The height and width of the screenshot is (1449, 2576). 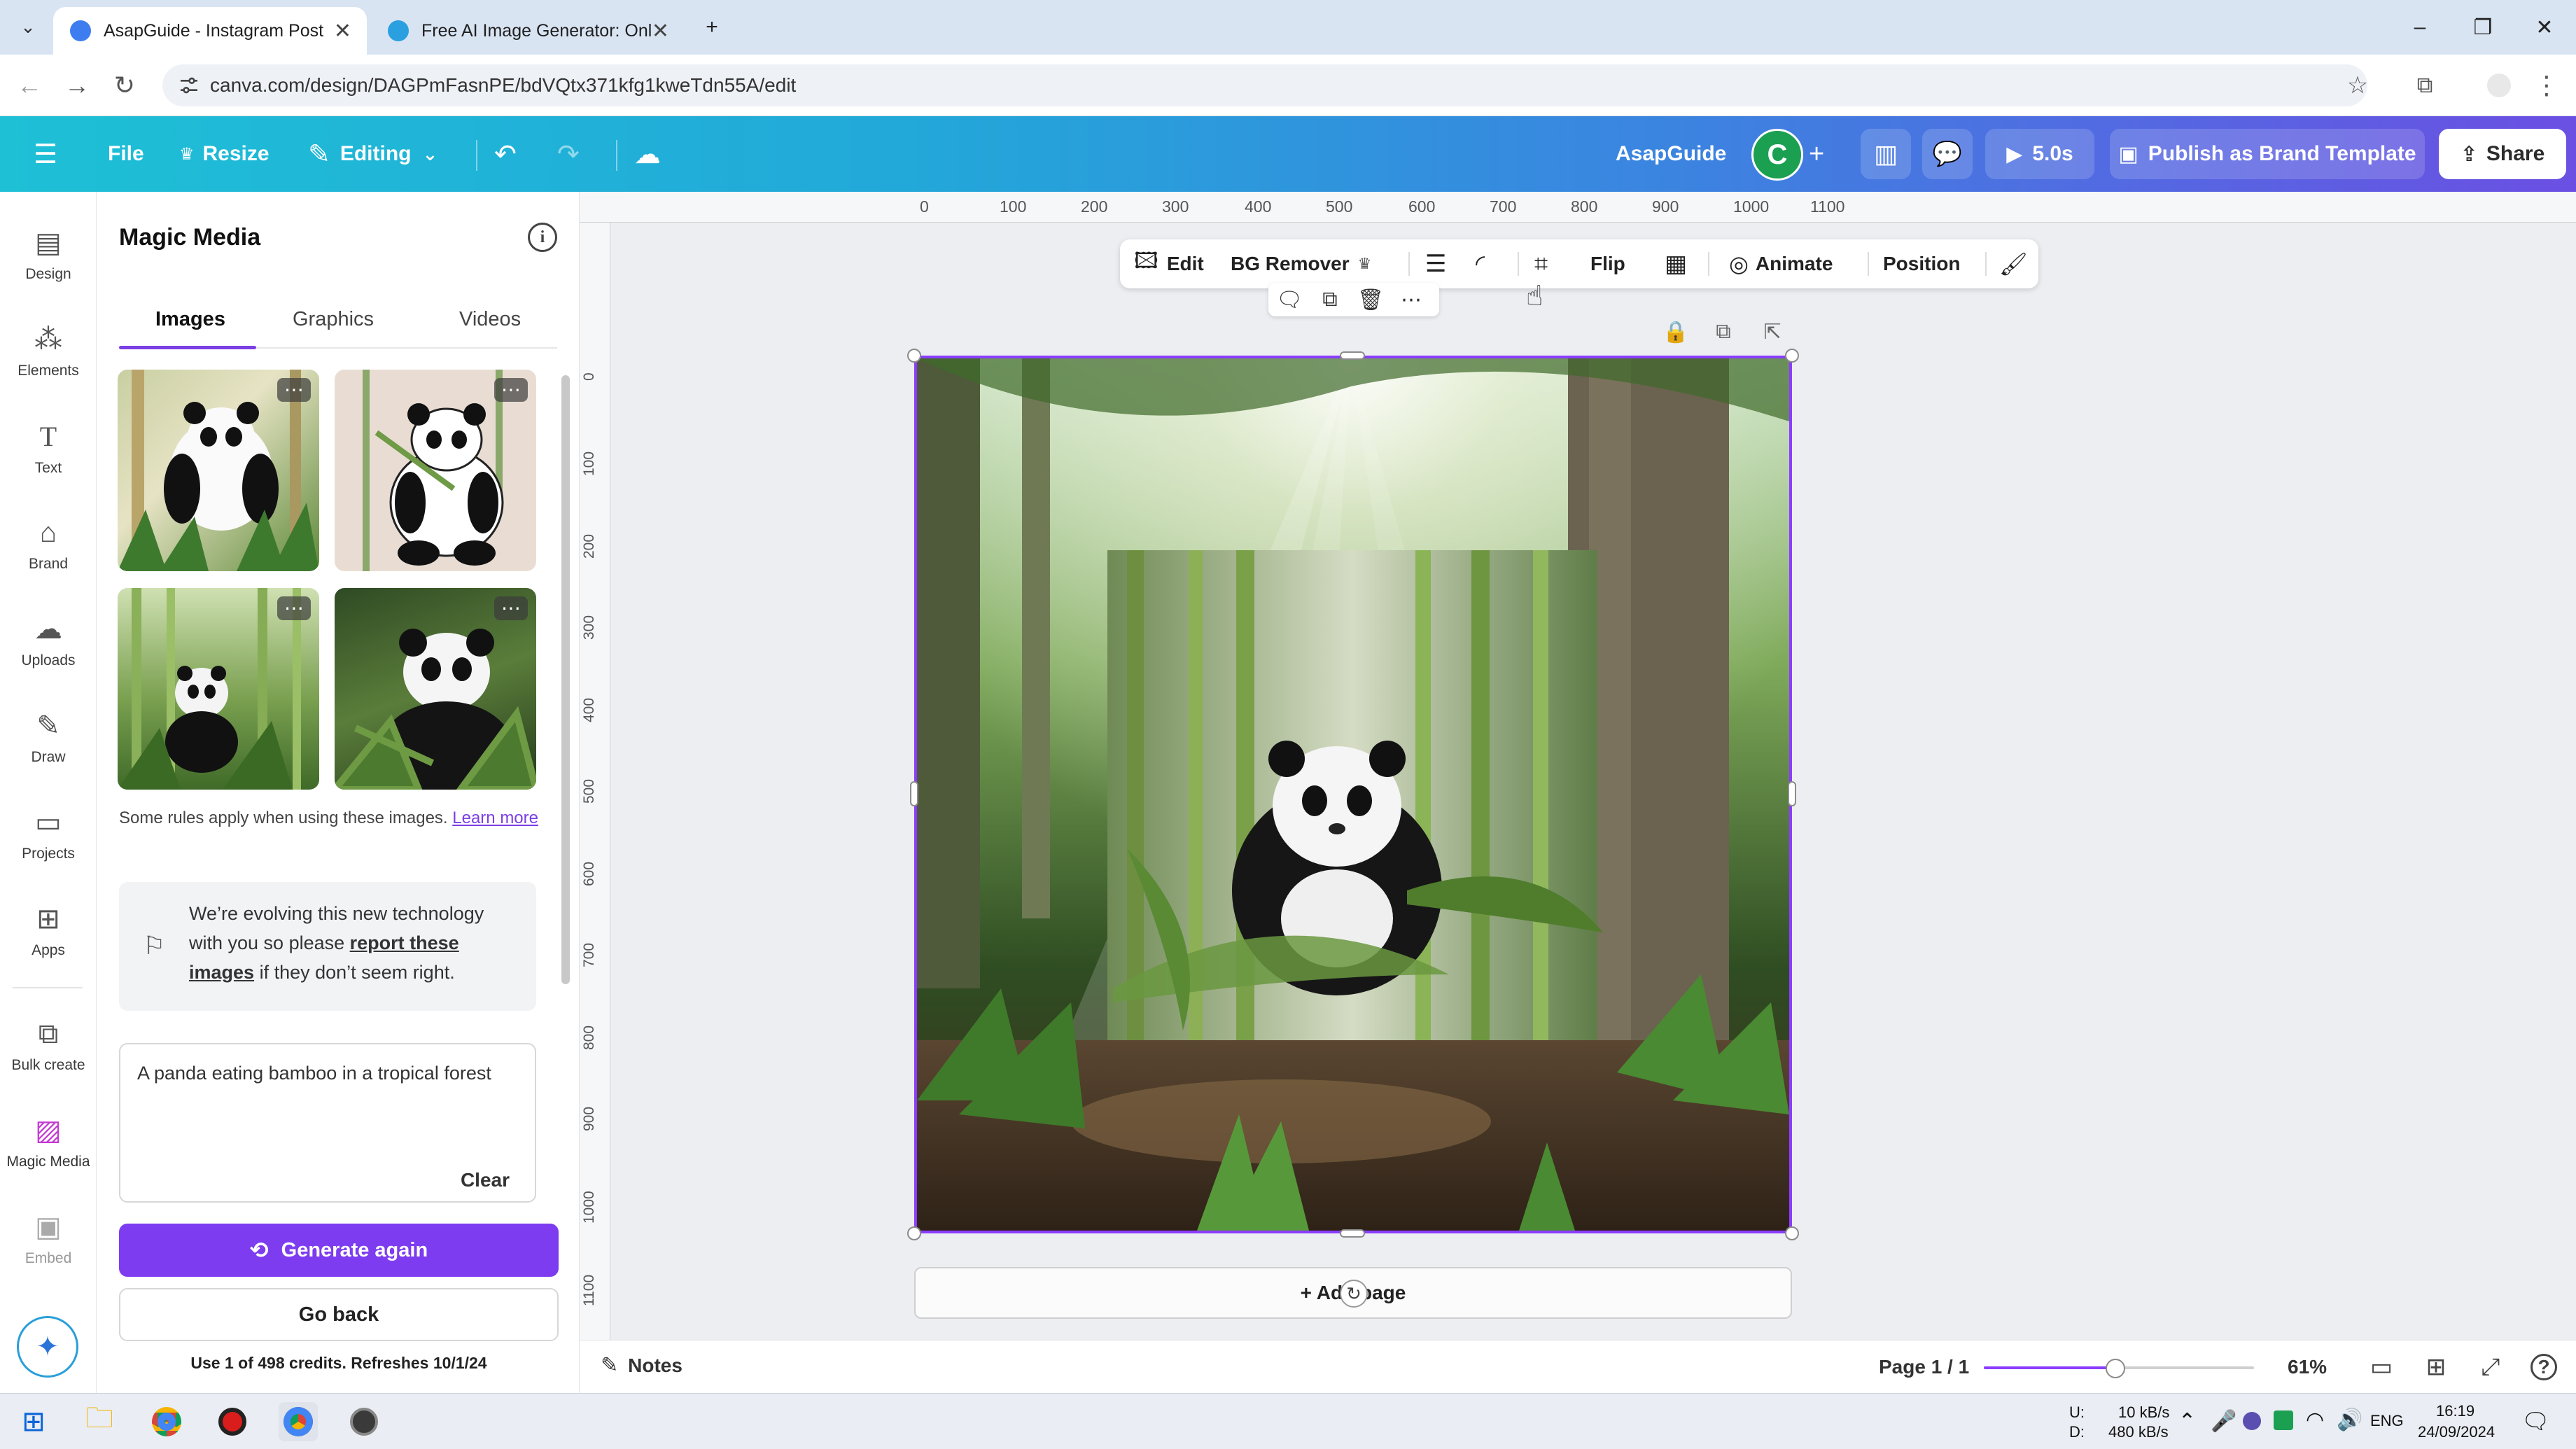 I want to click on clear-button: Clear, so click(x=485, y=1180).